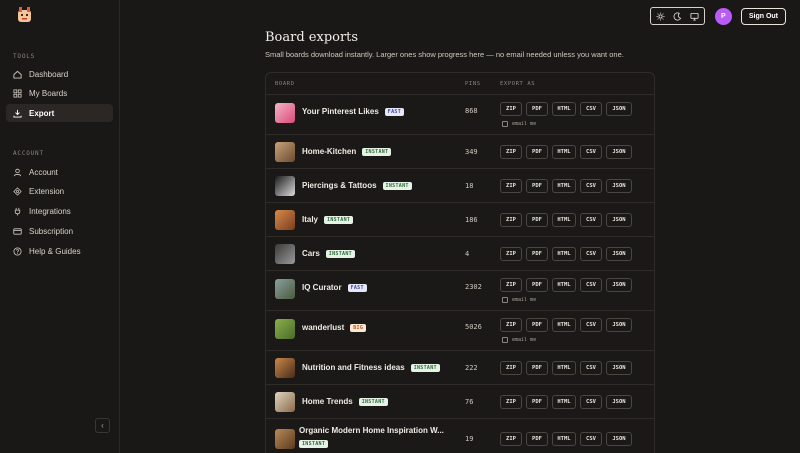 Image resolution: width=800 pixels, height=453 pixels. What do you see at coordinates (334, 327) in the screenshot?
I see `board-name: wanderlust BIG` at bounding box center [334, 327].